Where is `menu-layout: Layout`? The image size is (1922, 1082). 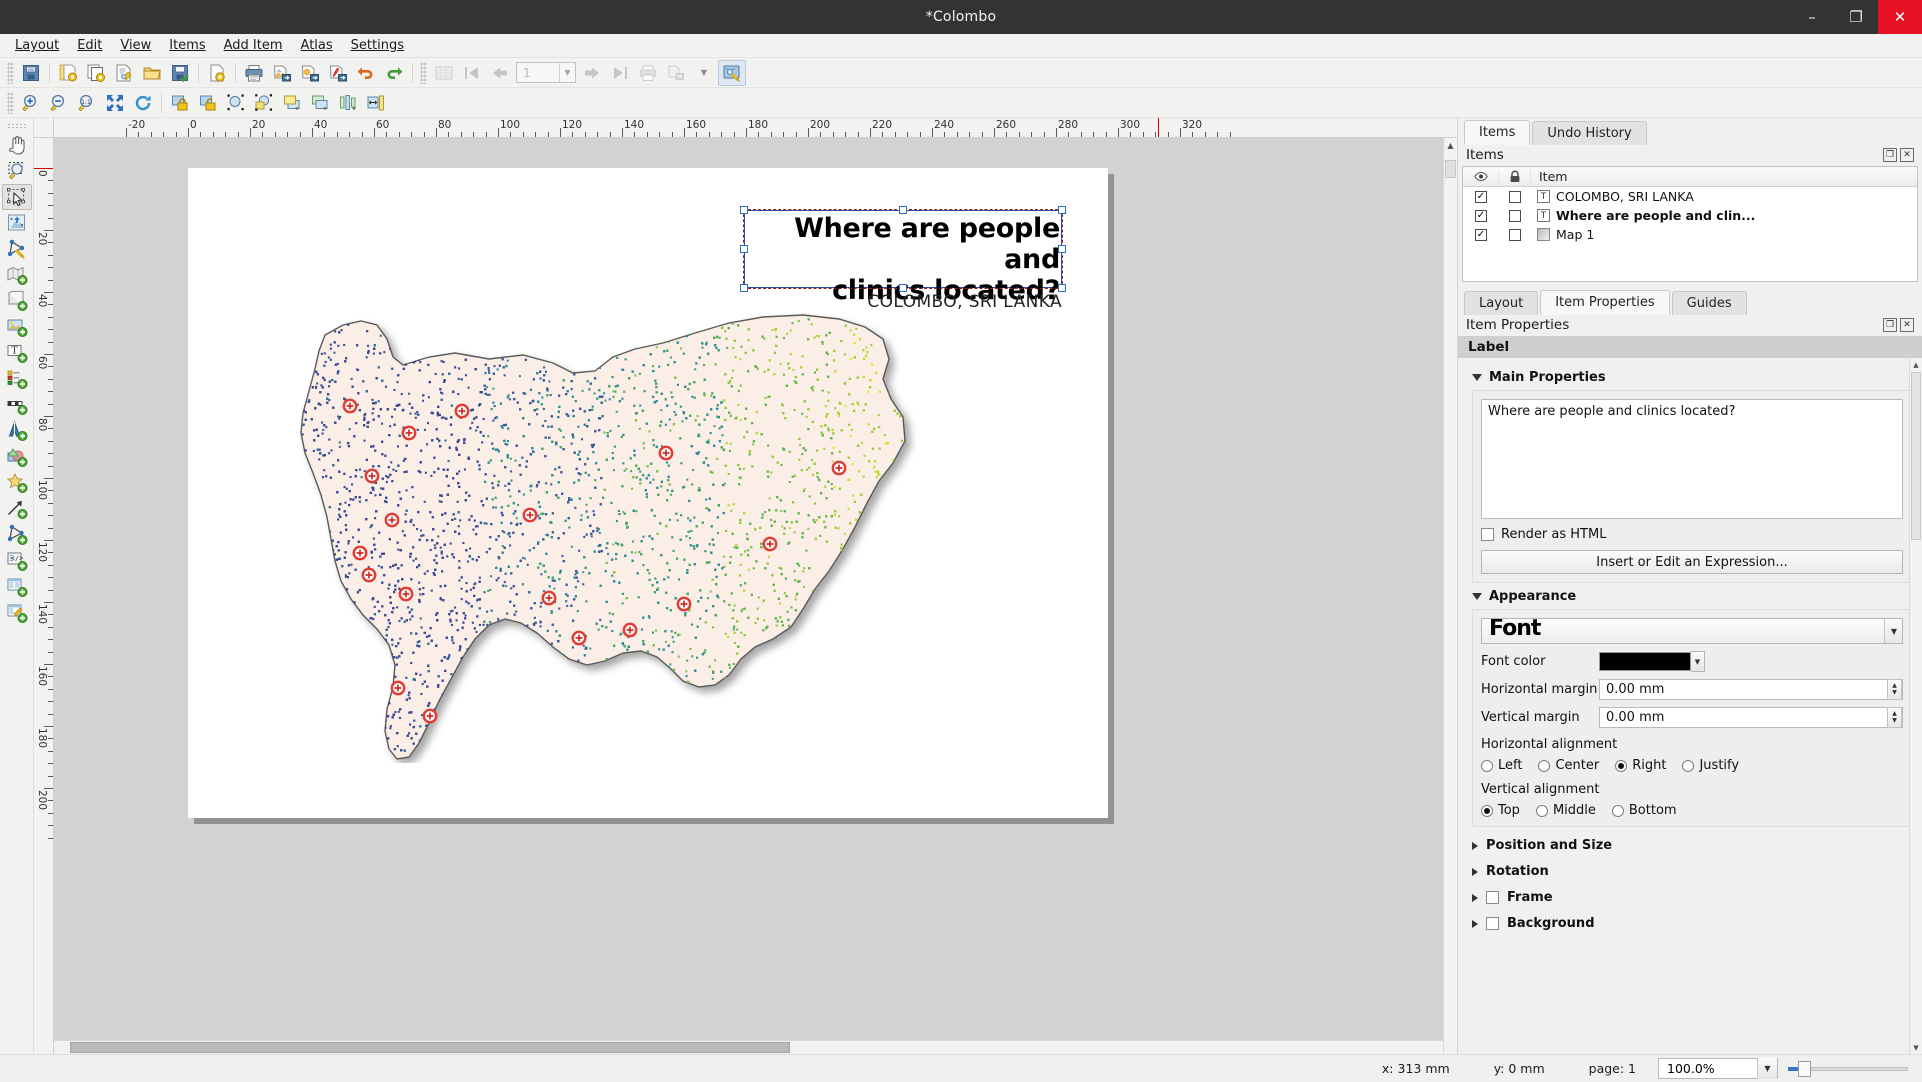
menu-layout: Layout is located at coordinates (37, 45).